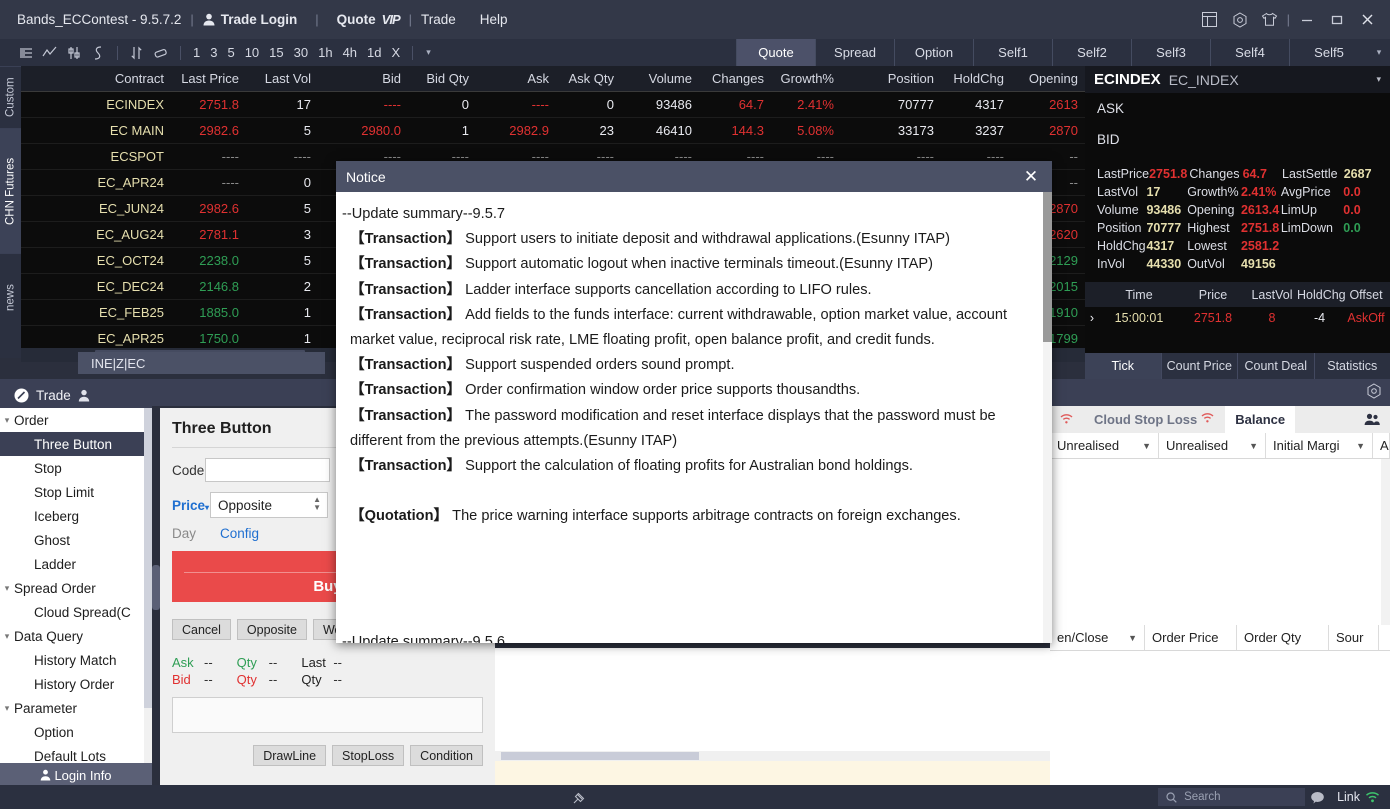  I want to click on tab-count-deal: Count Deal, so click(1275, 366).